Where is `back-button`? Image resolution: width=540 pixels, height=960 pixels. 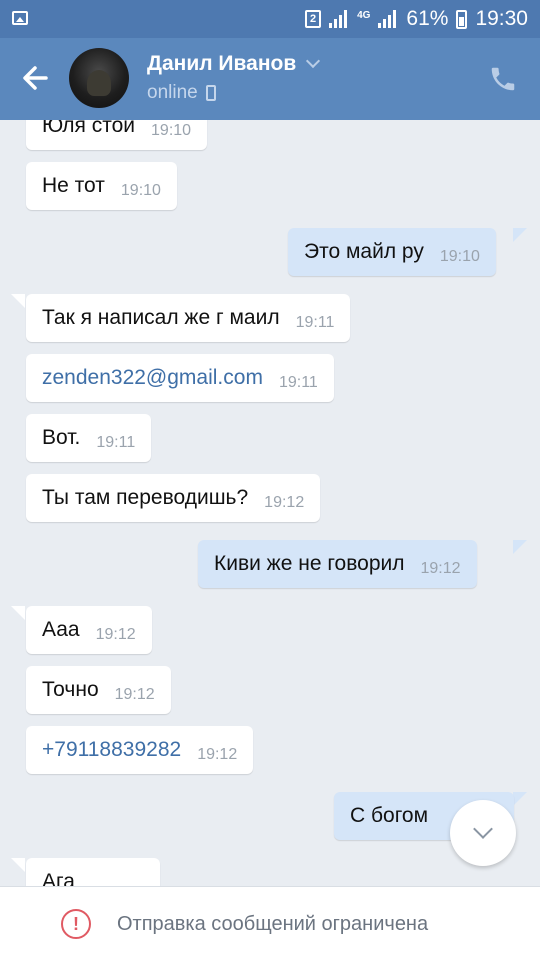
back-button is located at coordinates (36, 78).